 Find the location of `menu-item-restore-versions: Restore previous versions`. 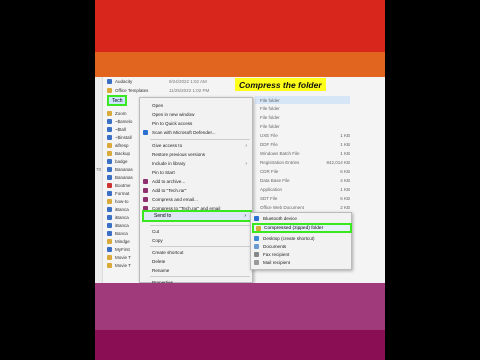

menu-item-restore-versions: Restore previous versions is located at coordinates (196, 154).